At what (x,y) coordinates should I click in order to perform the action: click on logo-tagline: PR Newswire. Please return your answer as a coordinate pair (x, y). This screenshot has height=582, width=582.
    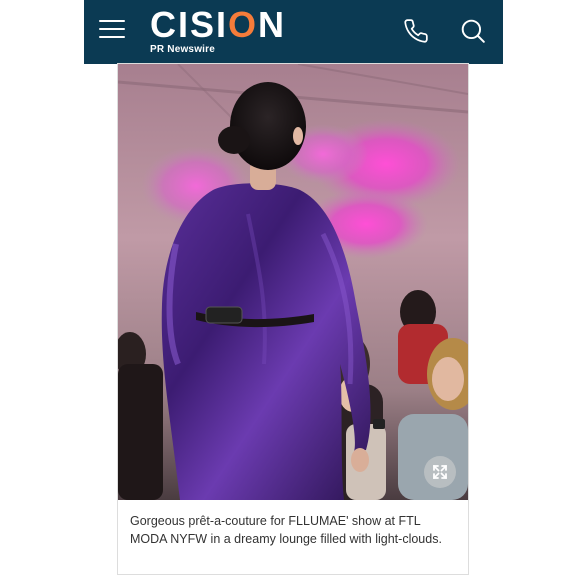
    Looking at the image, I should click on (183, 49).